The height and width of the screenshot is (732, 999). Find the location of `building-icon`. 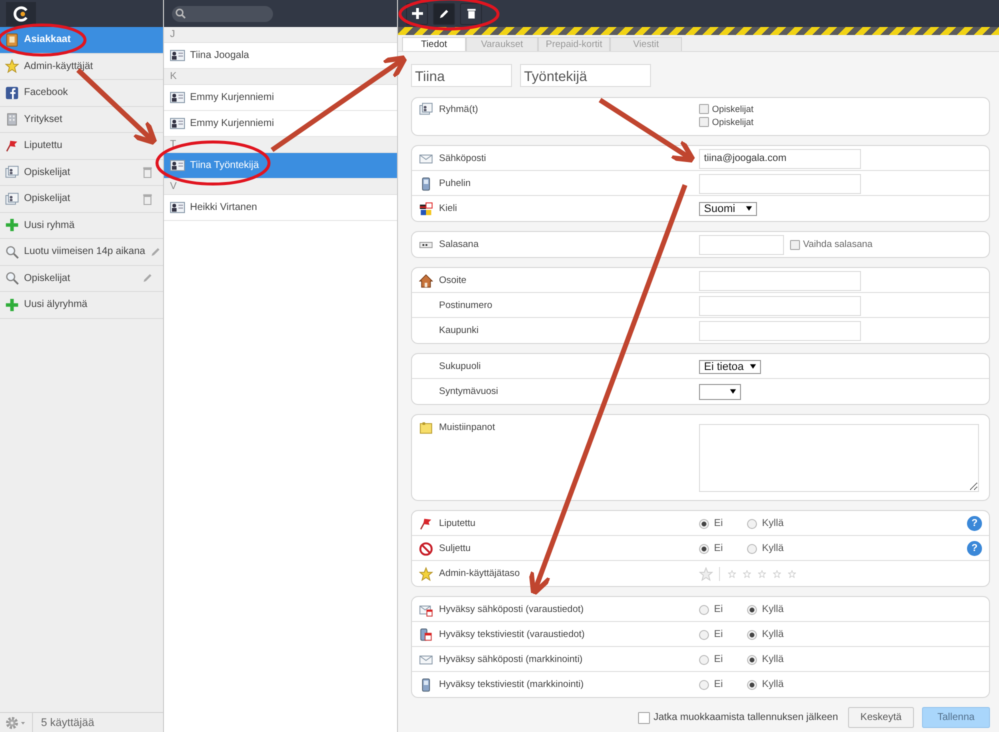

building-icon is located at coordinates (12, 119).